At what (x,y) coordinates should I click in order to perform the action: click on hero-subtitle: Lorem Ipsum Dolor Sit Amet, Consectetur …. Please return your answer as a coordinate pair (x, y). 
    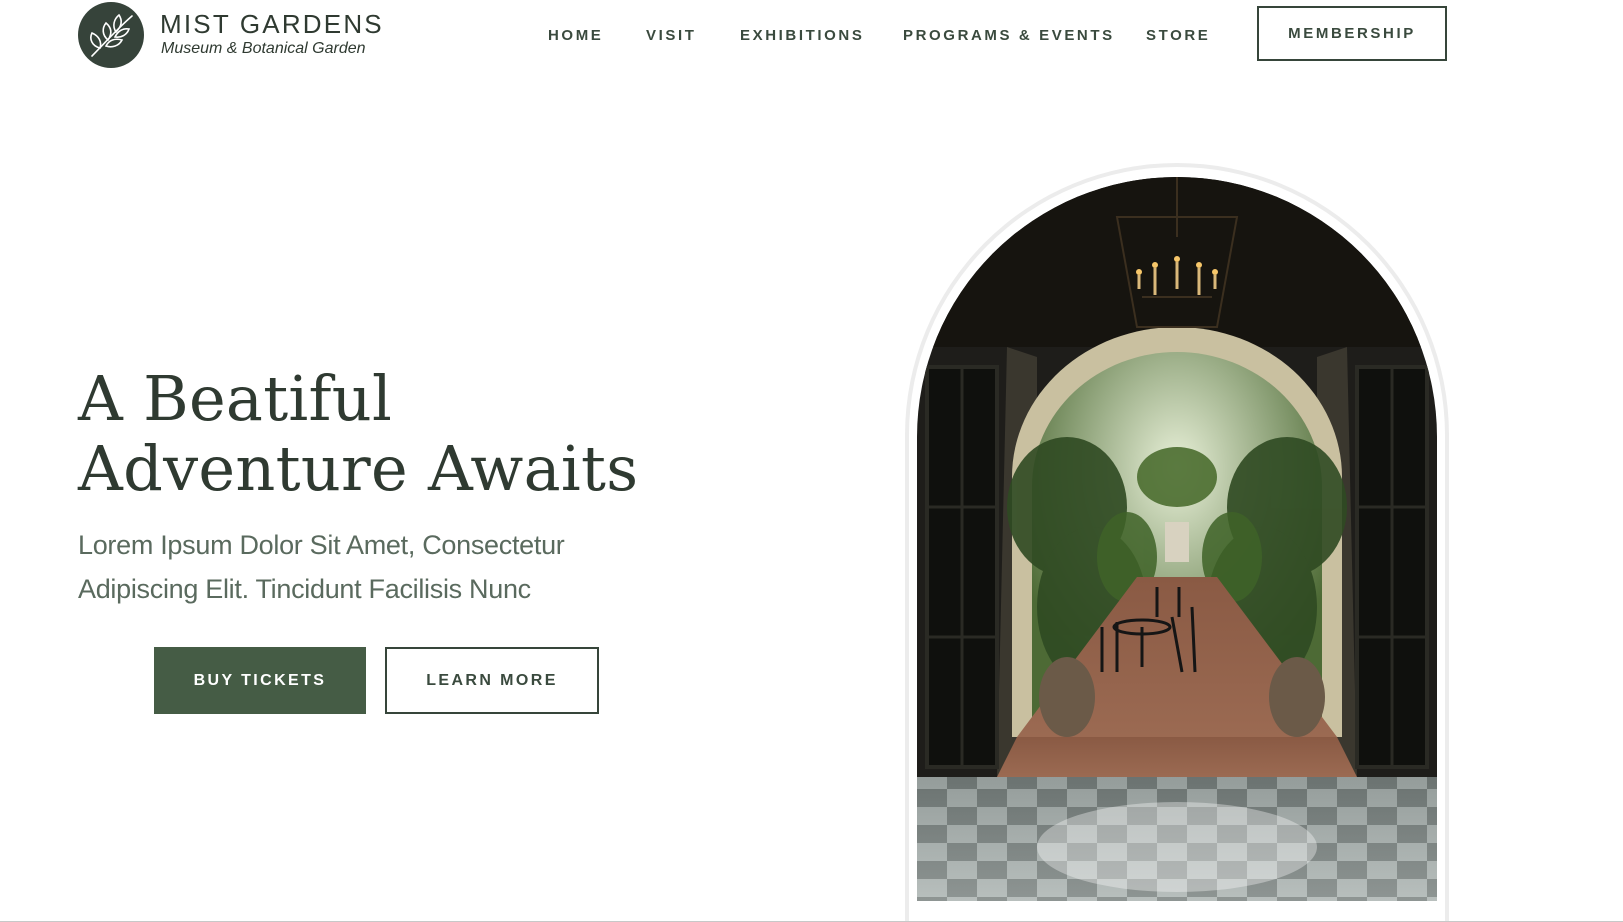
    Looking at the image, I should click on (398, 567).